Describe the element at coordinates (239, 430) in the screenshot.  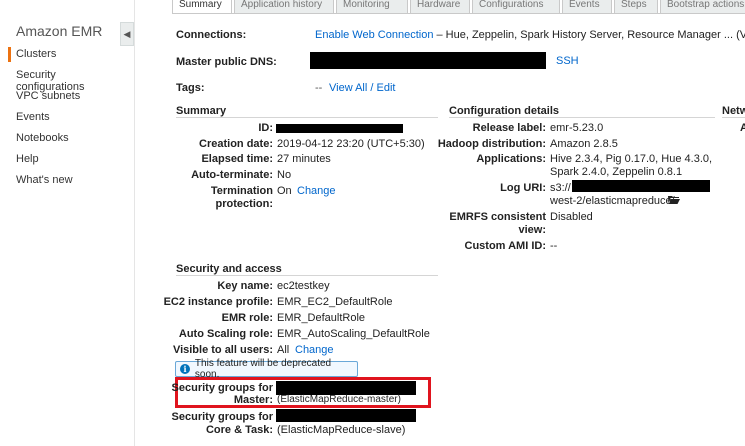
I see `sg-core-label-line2: Core & Task:` at that location.